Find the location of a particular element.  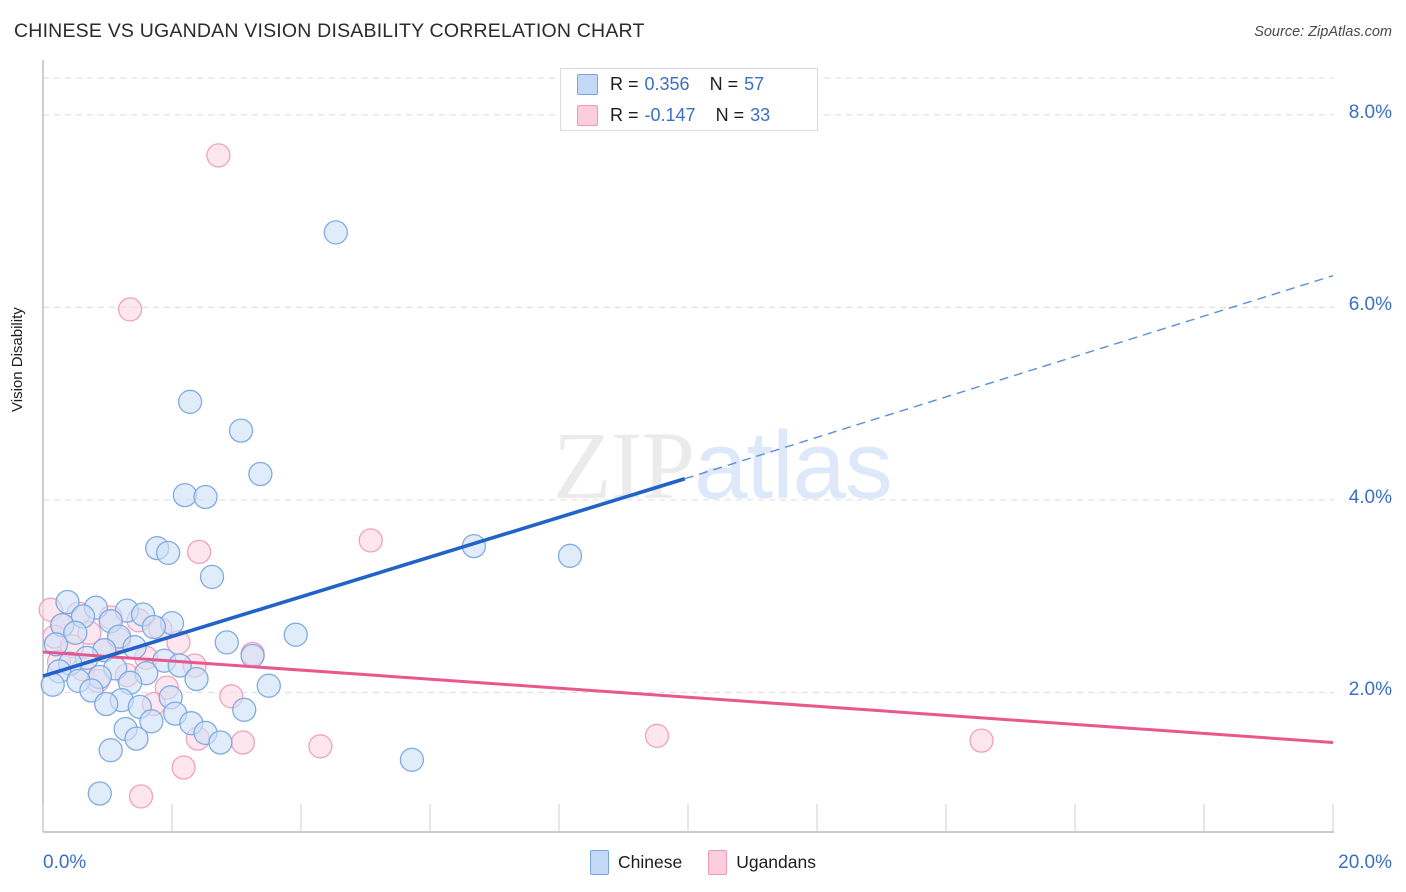

series-swatch-chinese-icon is located at coordinates (599, 862).